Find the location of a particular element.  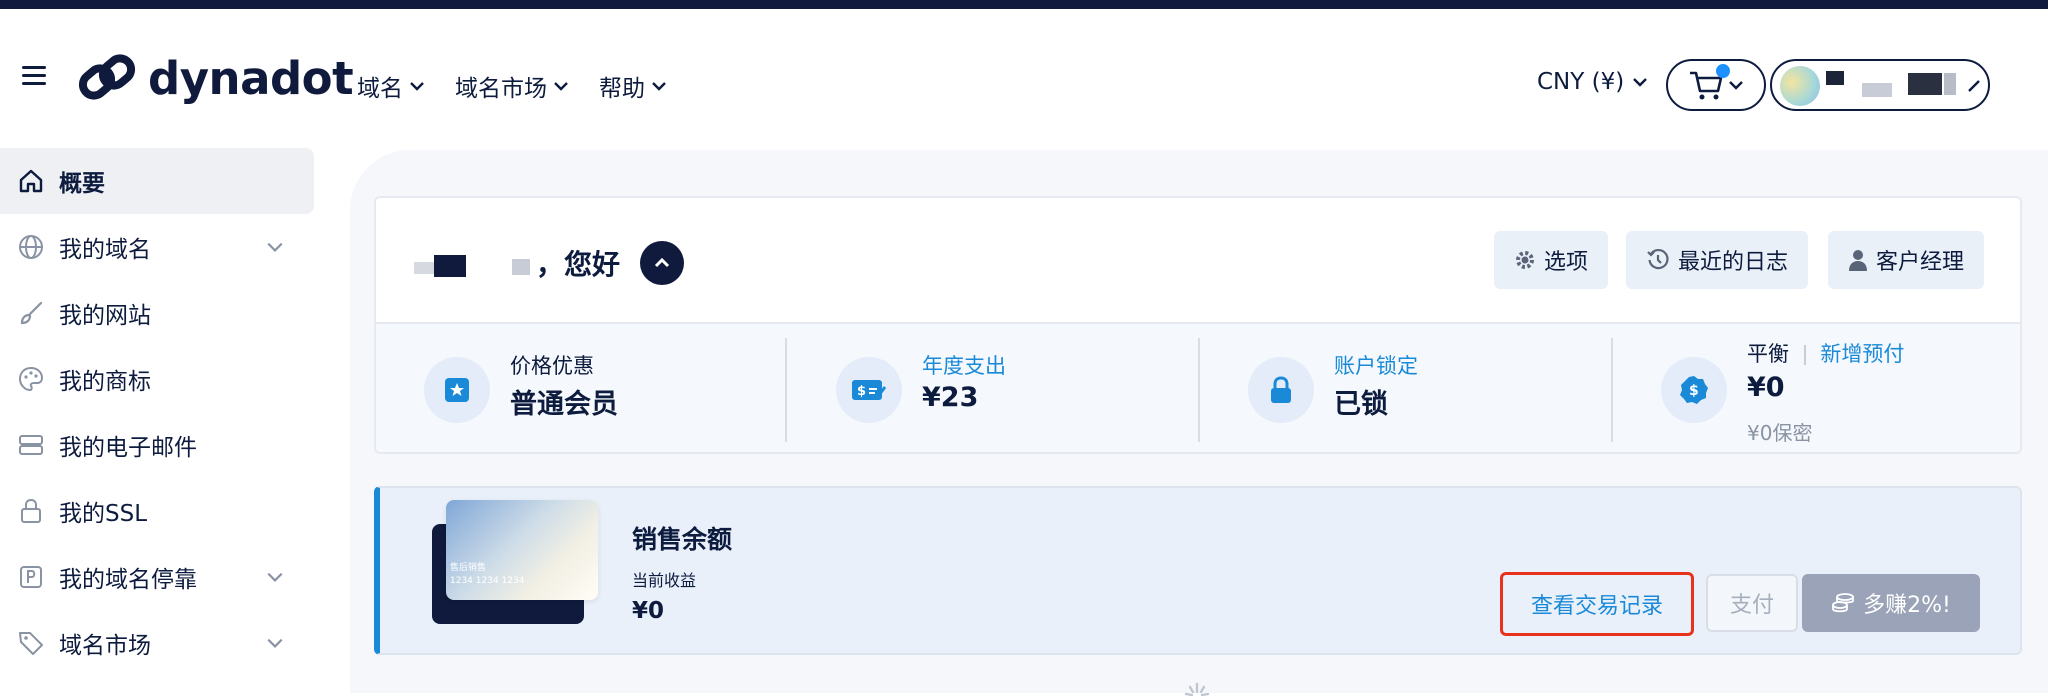

nav-help-label: 帮助 is located at coordinates (622, 89).